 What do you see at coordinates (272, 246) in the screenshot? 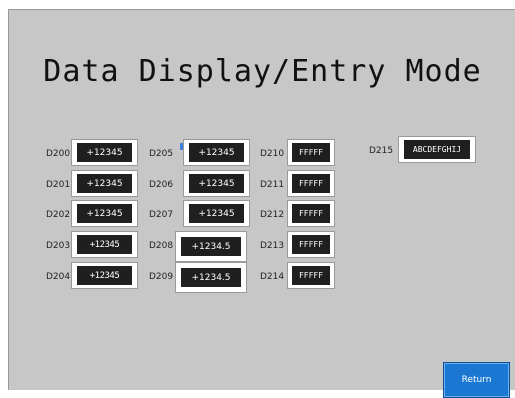
I see `register-label-d213: D213` at bounding box center [272, 246].